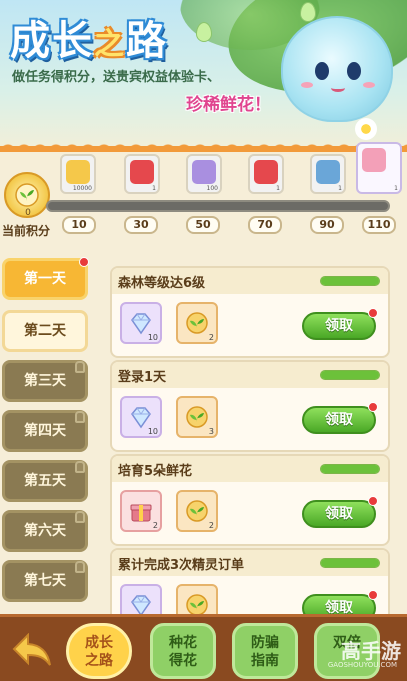 The width and height of the screenshot is (407, 681). What do you see at coordinates (265, 661) in the screenshot?
I see `nav-tab-label: 指南` at bounding box center [265, 661].